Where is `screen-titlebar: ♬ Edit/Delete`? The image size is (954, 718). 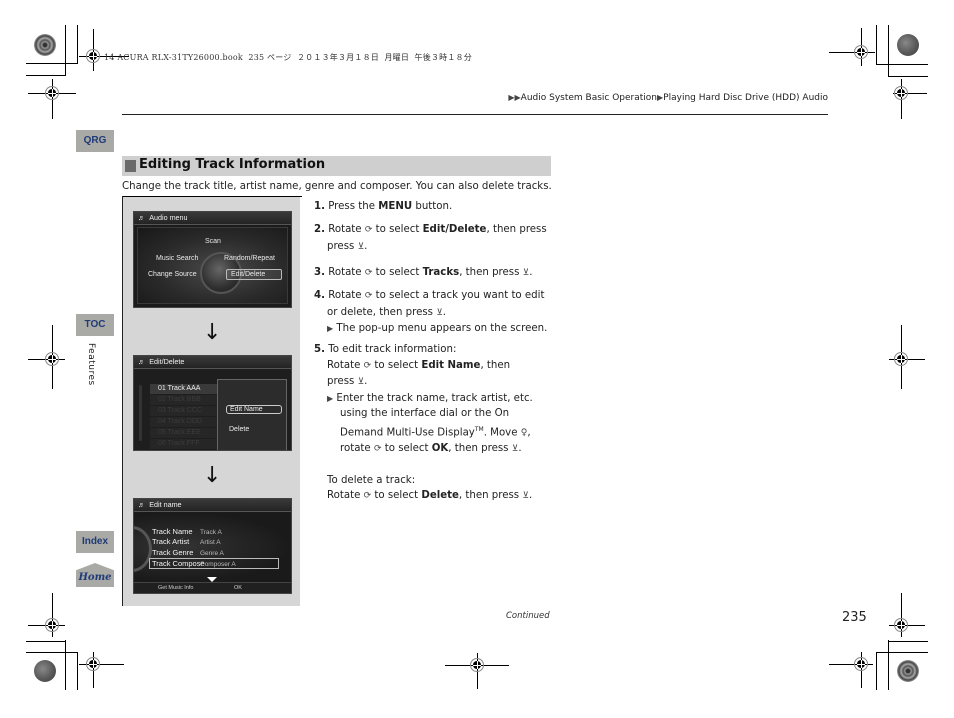 screen-titlebar: ♬ Edit/Delete is located at coordinates (212, 362).